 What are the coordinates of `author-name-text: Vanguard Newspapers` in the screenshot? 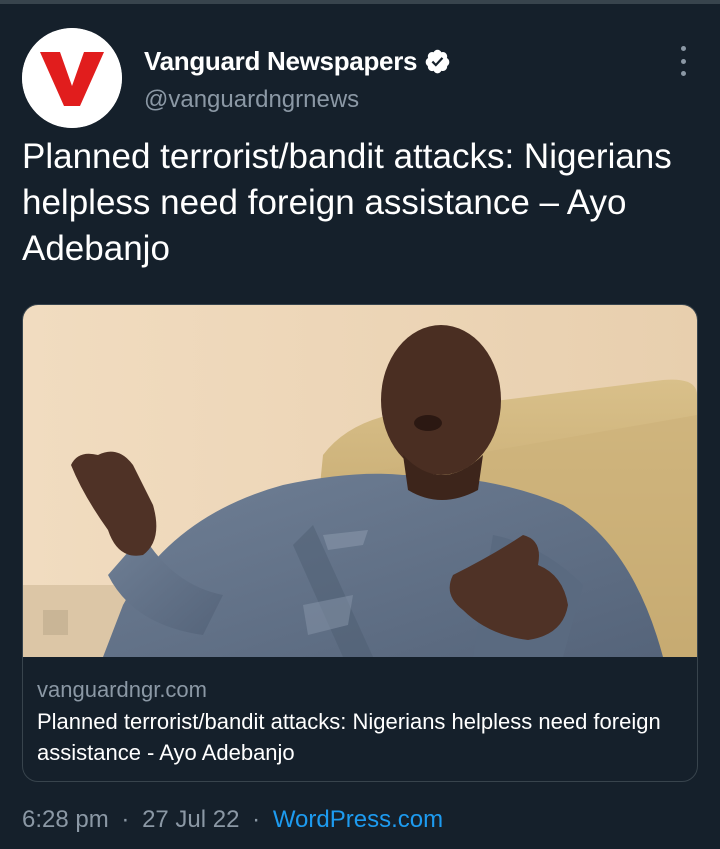 It's located at (281, 61).